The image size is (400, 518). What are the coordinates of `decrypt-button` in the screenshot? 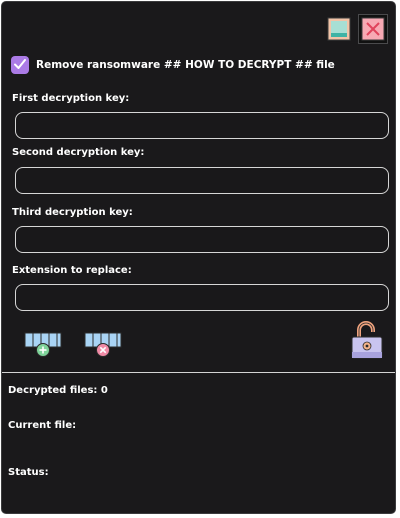 It's located at (367, 340).